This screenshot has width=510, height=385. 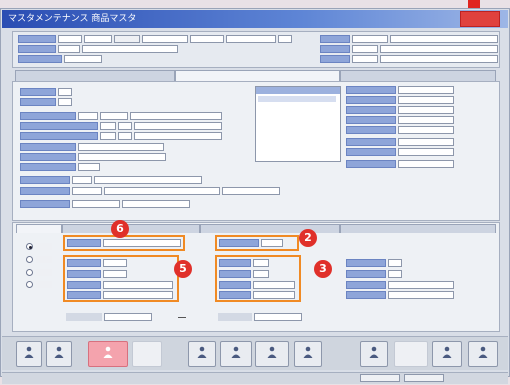 I want to click on header-right-field-3b, so click(x=439, y=59).